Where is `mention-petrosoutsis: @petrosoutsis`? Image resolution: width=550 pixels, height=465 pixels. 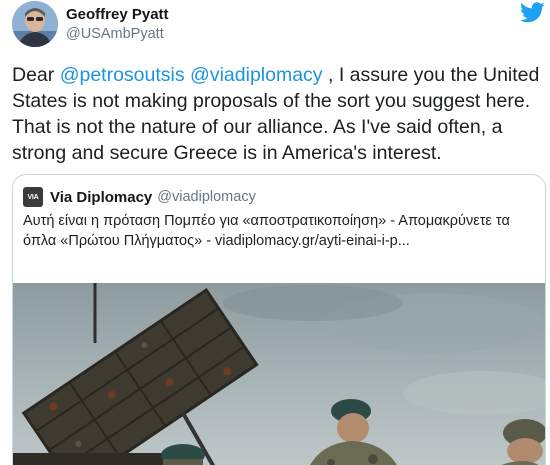
mention-petrosoutsis: @petrosoutsis is located at coordinates (122, 75).